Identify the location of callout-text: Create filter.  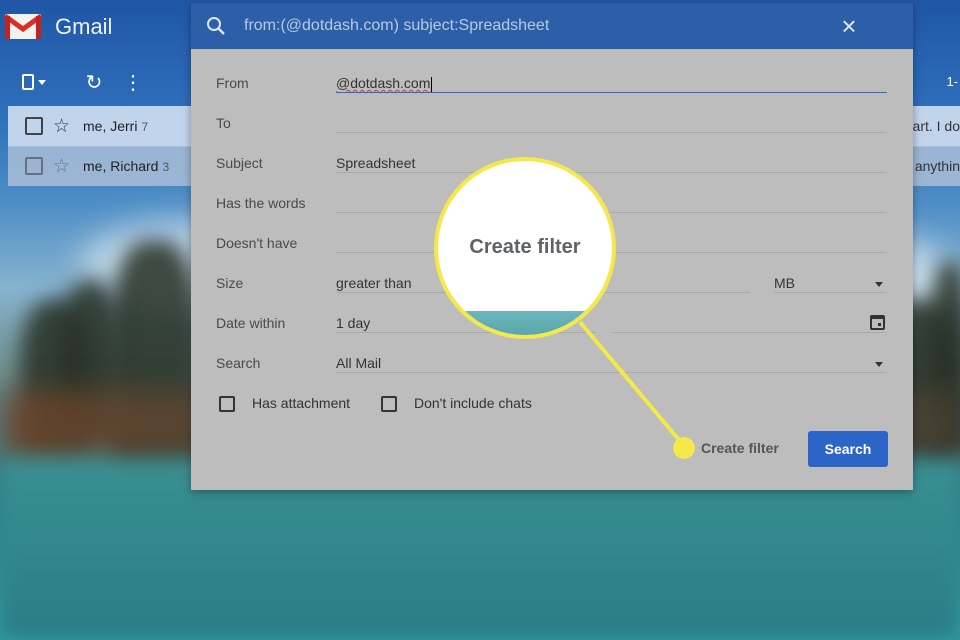
(525, 247).